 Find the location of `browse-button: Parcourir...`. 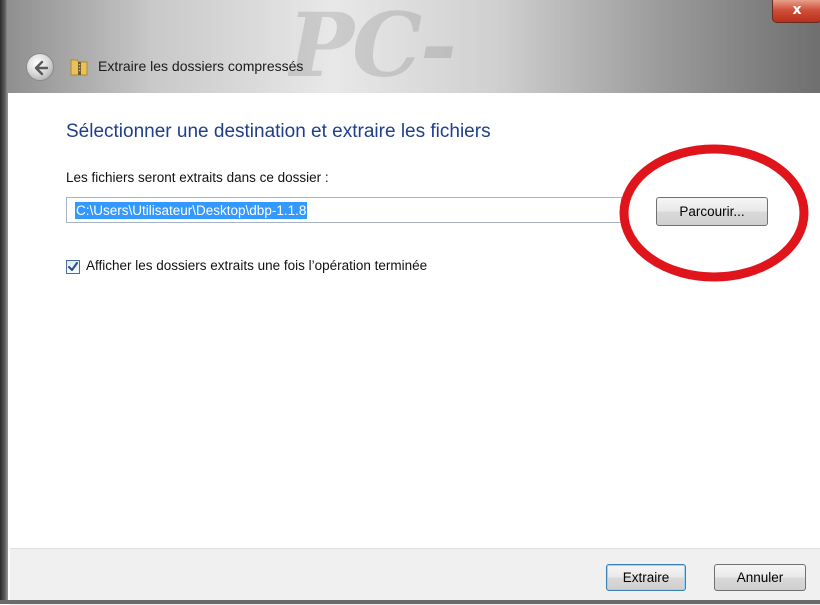

browse-button: Parcourir... is located at coordinates (712, 211).